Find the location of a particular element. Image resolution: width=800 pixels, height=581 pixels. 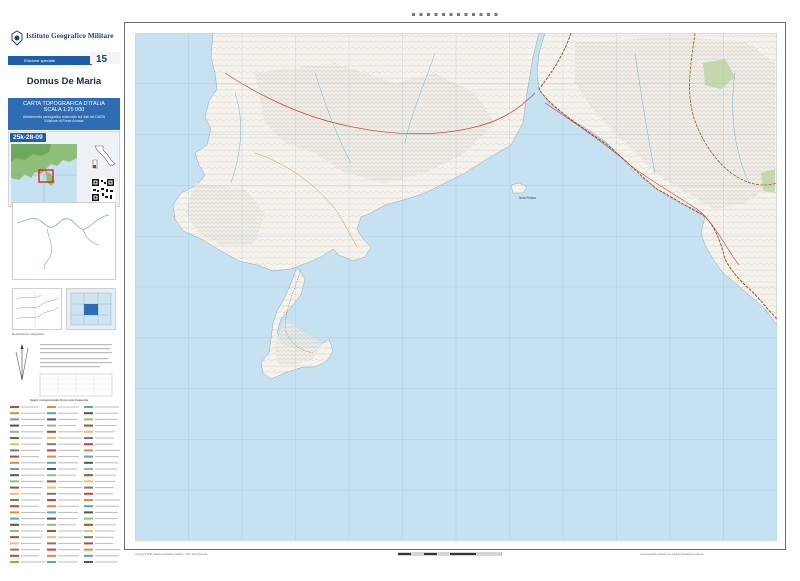

badge-number: 15 is located at coordinates (102, 59).